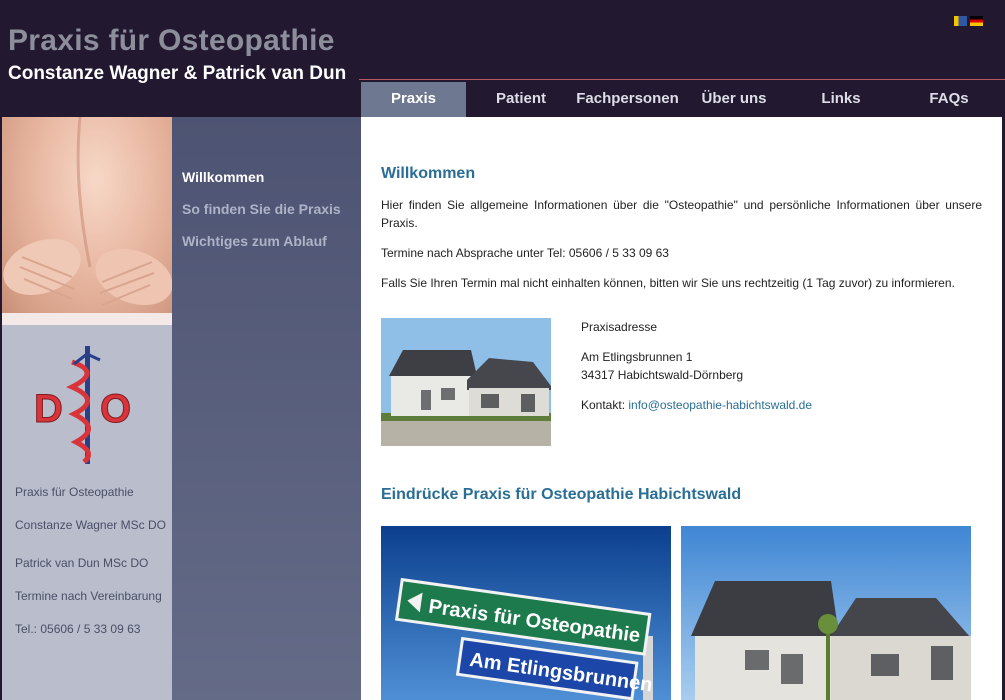 The image size is (1005, 700). I want to click on logo-letter-d: D, so click(48, 409).